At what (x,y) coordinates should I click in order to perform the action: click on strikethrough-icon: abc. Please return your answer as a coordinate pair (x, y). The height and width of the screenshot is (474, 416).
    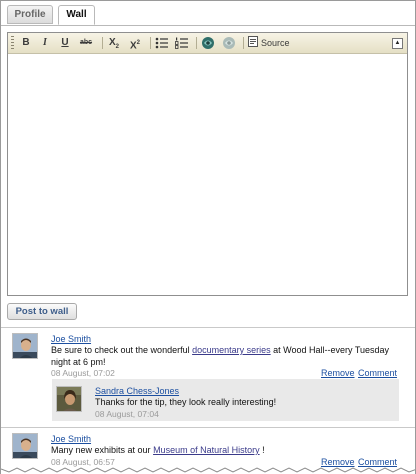
    Looking at the image, I should click on (86, 43).